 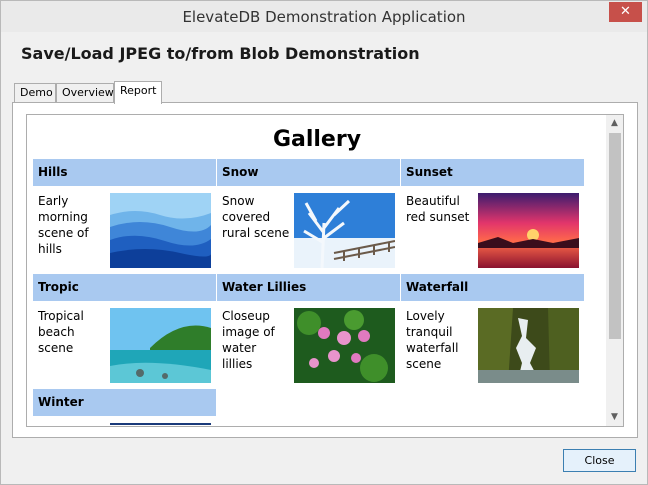 What do you see at coordinates (85, 93) in the screenshot?
I see `tab-overview: Overview` at bounding box center [85, 93].